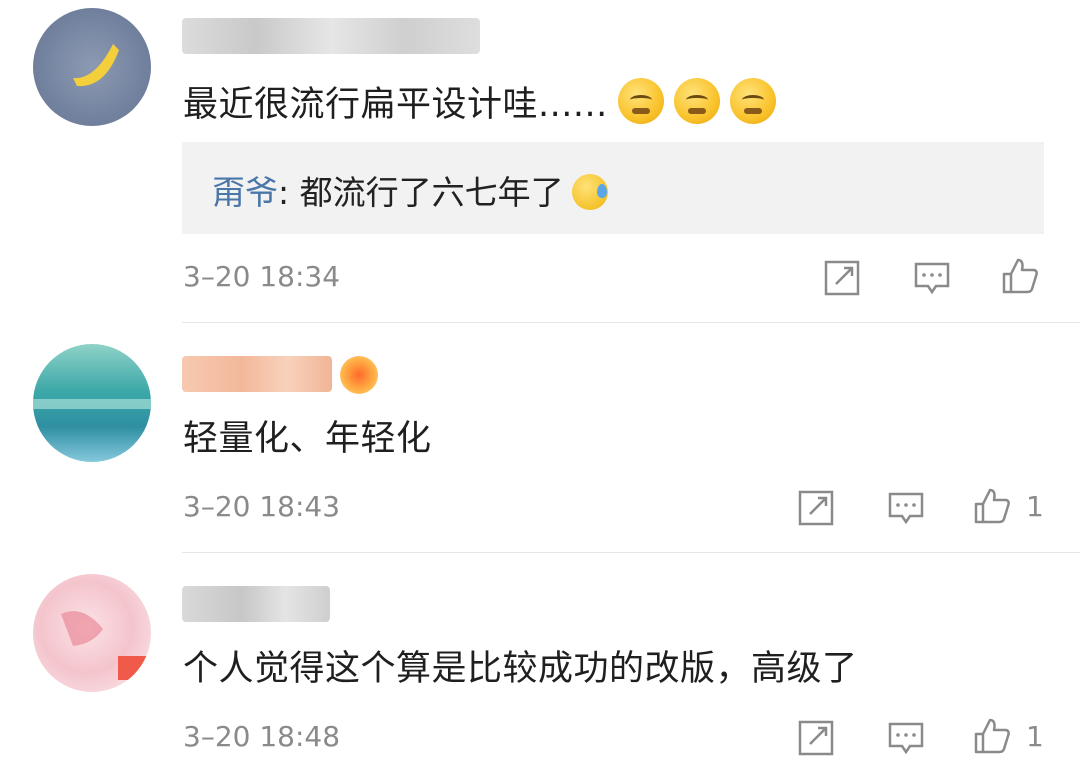  What do you see at coordinates (431, 192) in the screenshot?
I see `reply-text: 都流行了六七年了` at bounding box center [431, 192].